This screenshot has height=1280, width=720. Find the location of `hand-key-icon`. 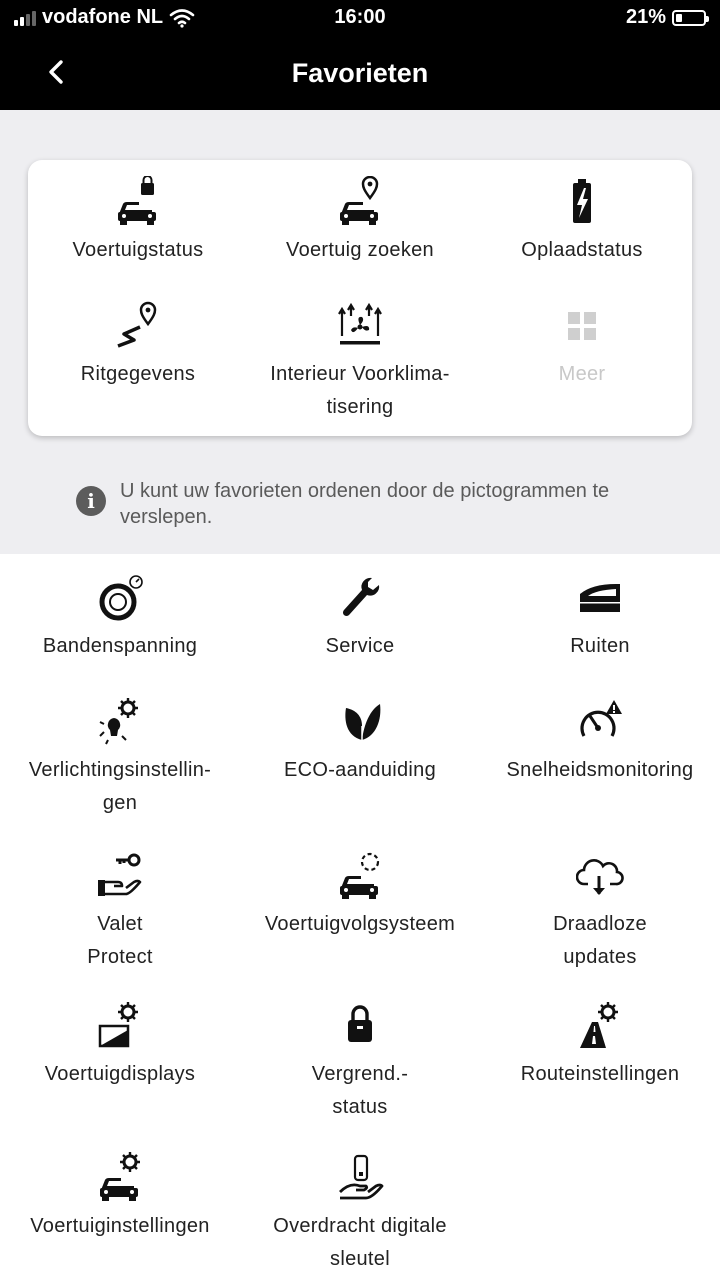

hand-key-icon is located at coordinates (120, 874).